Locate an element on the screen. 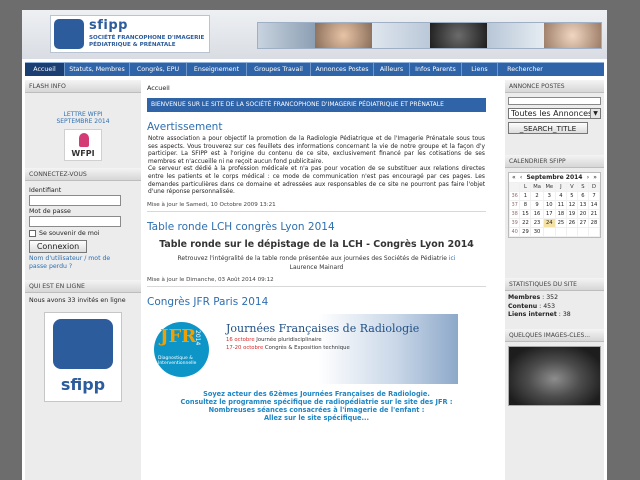 This screenshot has height=480, width=640. calendar-day: 11 is located at coordinates (560, 205).